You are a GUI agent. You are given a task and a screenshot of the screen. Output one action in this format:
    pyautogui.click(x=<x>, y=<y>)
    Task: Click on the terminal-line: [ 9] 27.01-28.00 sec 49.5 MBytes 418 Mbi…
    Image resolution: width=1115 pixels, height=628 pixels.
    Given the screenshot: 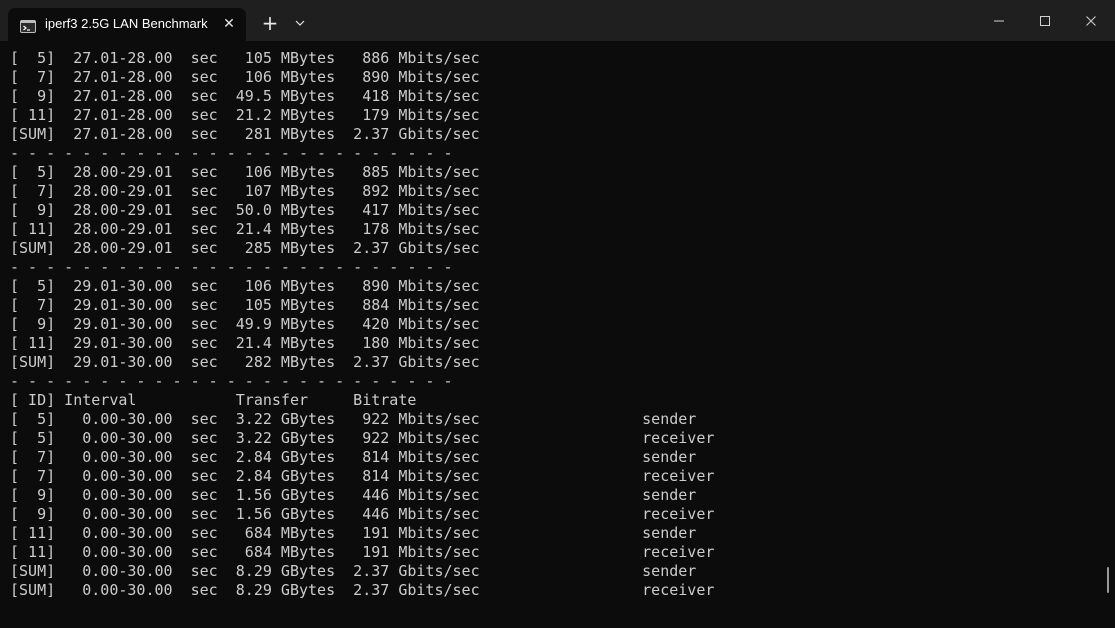 What is the action you would take?
    pyautogui.click(x=245, y=96)
    